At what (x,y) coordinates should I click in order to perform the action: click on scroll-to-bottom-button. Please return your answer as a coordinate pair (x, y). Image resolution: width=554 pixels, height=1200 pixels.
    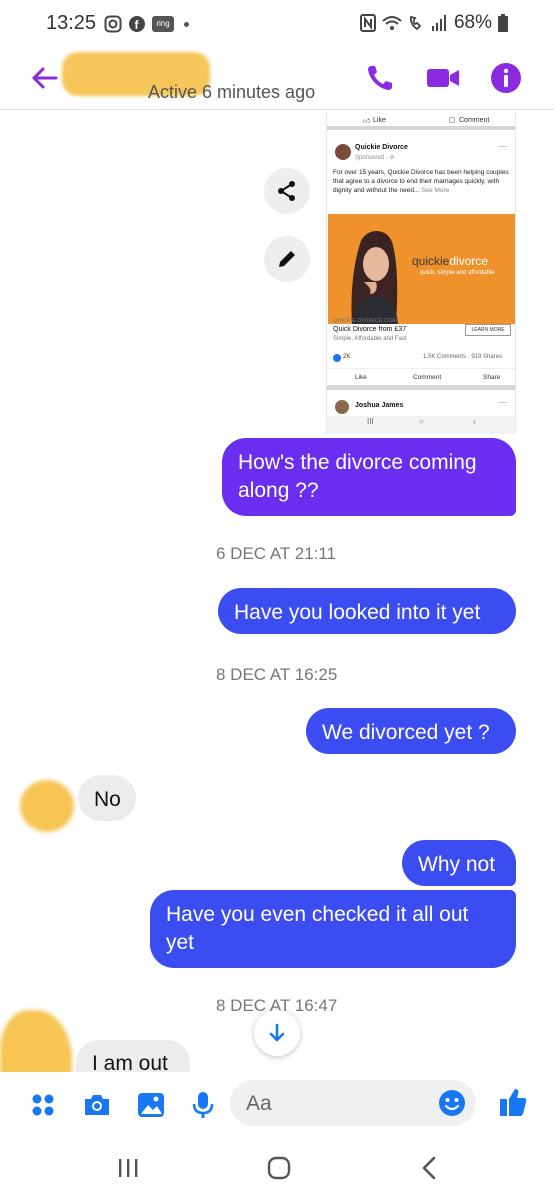
    Looking at the image, I should click on (277, 1033).